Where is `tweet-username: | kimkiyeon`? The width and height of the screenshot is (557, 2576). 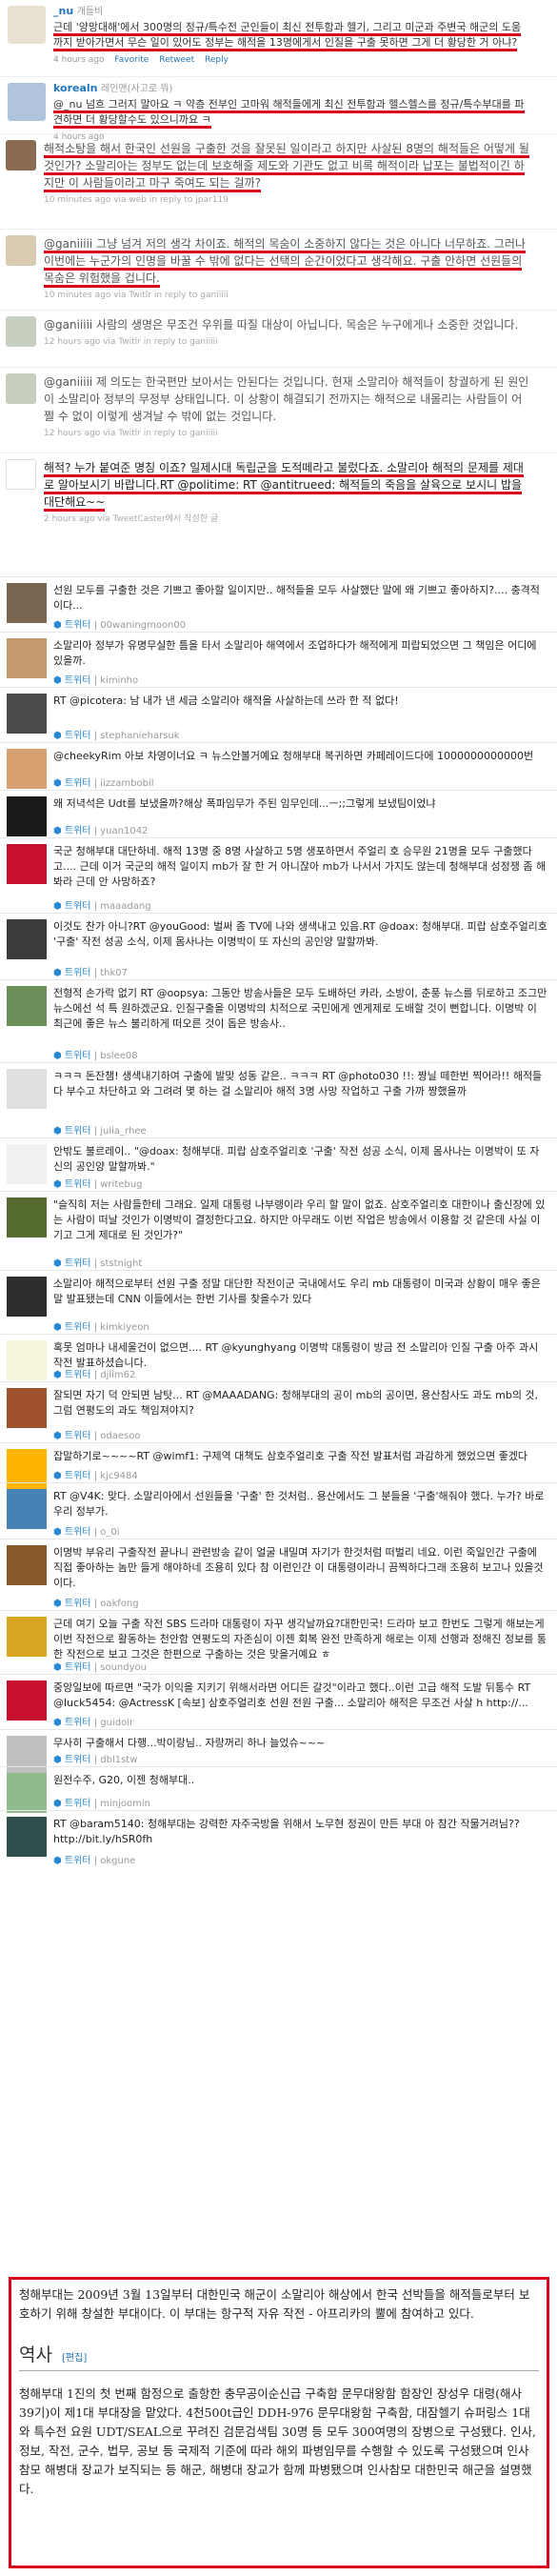
tweet-username: | kimkiyeon is located at coordinates (121, 1327).